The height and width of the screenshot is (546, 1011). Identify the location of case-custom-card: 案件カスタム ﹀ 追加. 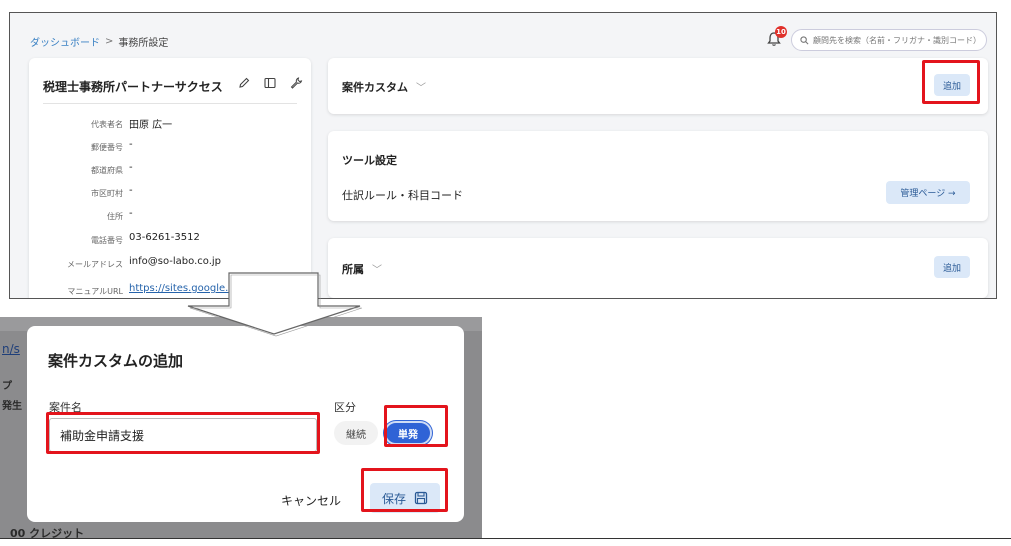
(658, 86).